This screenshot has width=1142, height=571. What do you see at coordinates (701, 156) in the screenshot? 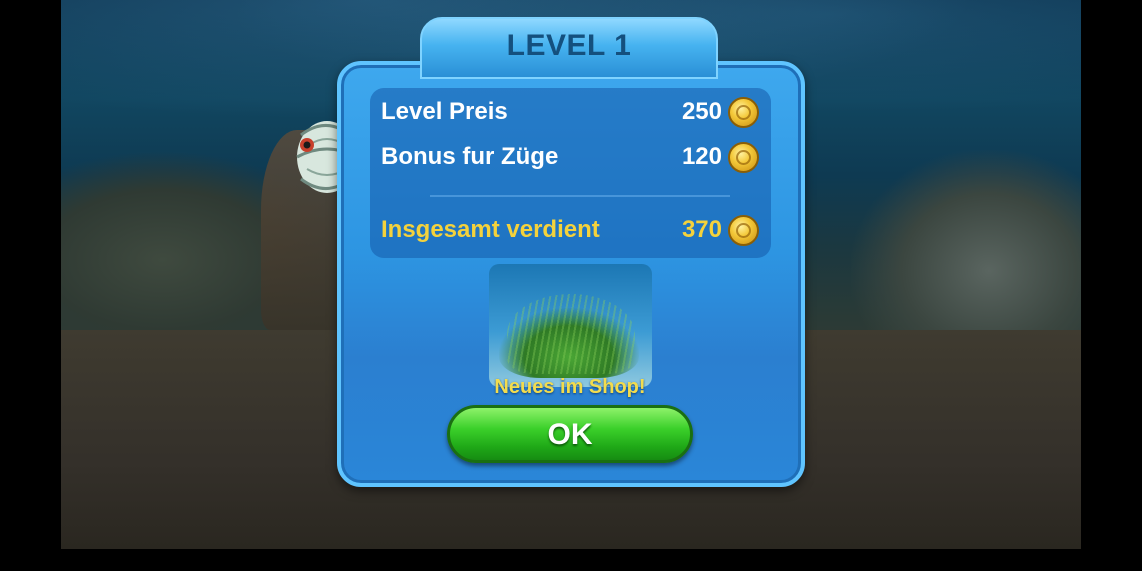
I see `moves-bonus-value: 120` at bounding box center [701, 156].